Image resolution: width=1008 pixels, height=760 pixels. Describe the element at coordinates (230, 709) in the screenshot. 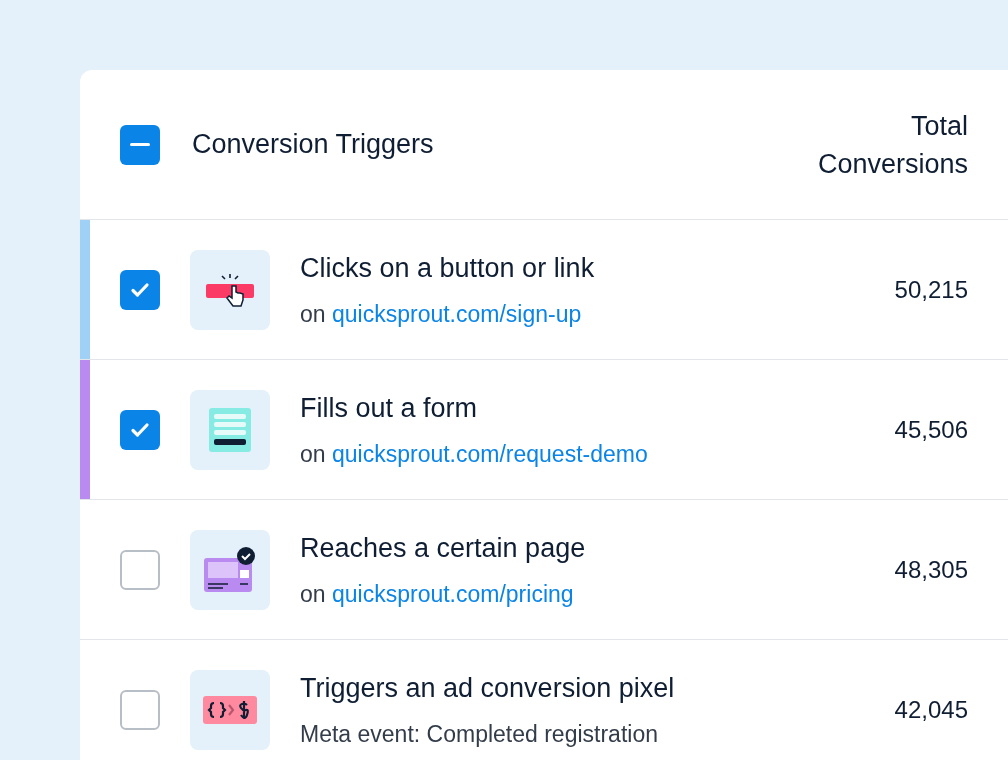

I see `code-tag-icon` at that location.